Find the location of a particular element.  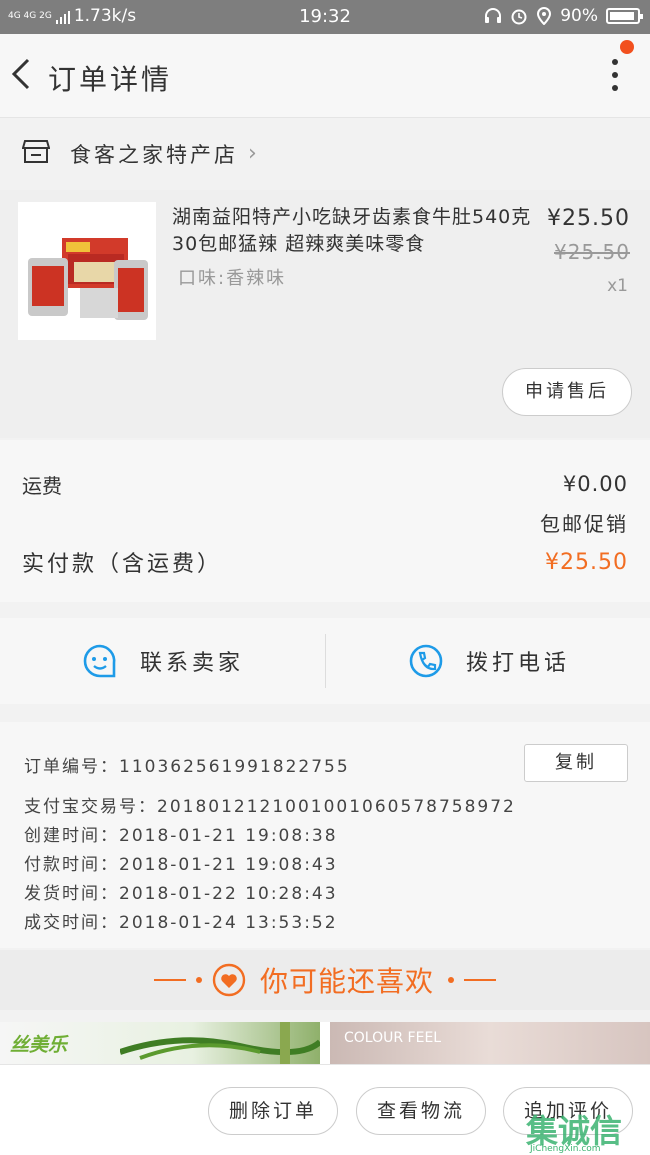

total-label: 实付款（含运费） is located at coordinates (122, 564).